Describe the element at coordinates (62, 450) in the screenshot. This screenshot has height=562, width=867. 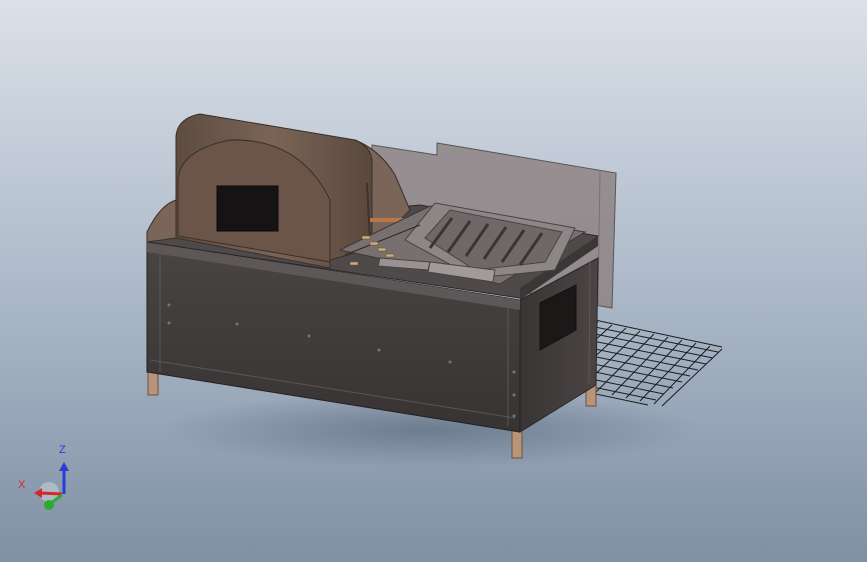
I see `z-axis-label: Z` at that location.